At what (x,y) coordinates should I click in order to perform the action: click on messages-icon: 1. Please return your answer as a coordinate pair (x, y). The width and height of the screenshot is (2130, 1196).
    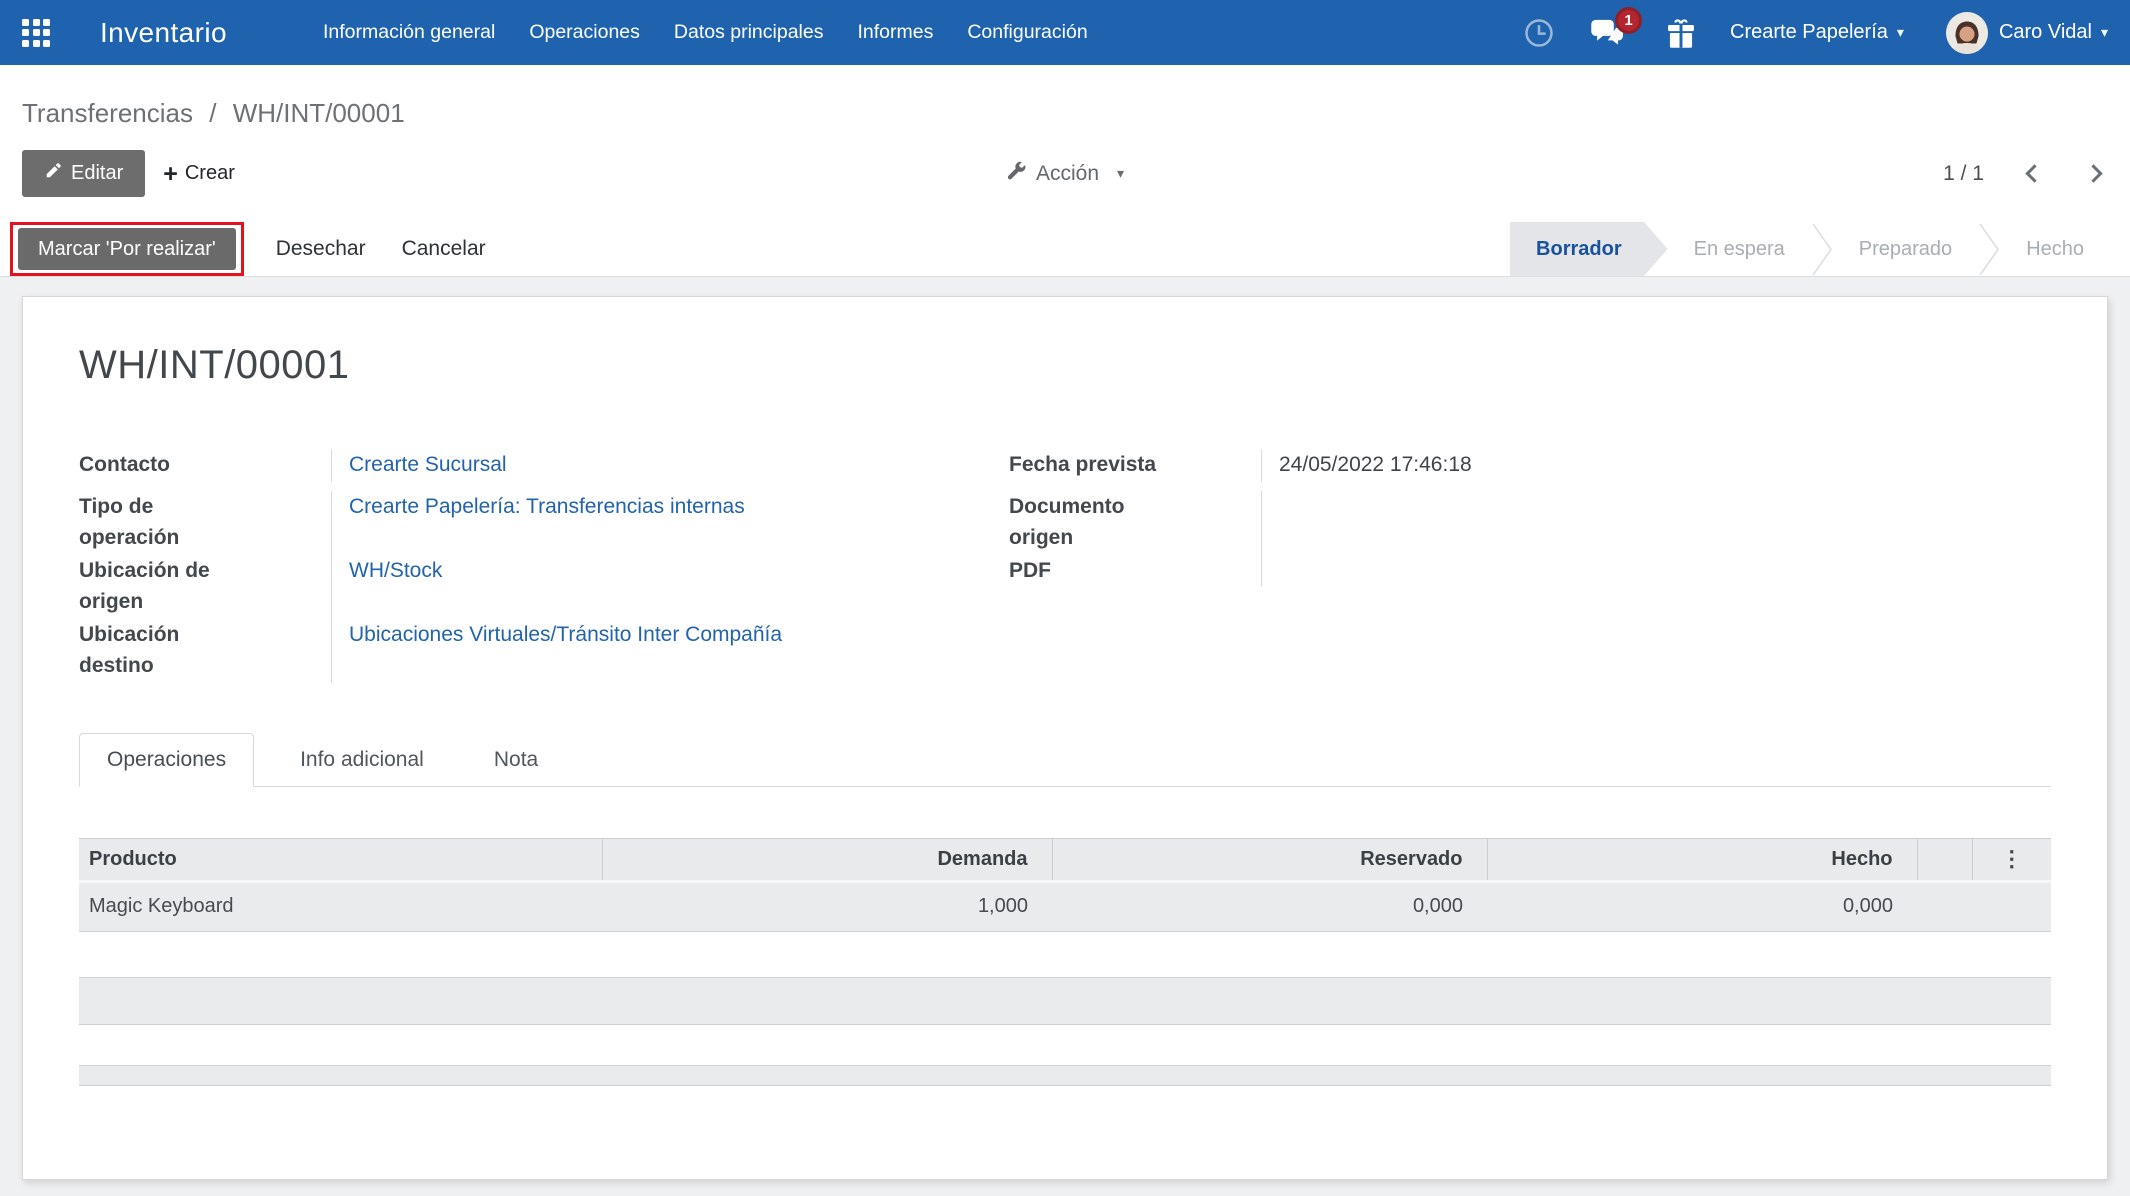
    Looking at the image, I should click on (1616, 27).